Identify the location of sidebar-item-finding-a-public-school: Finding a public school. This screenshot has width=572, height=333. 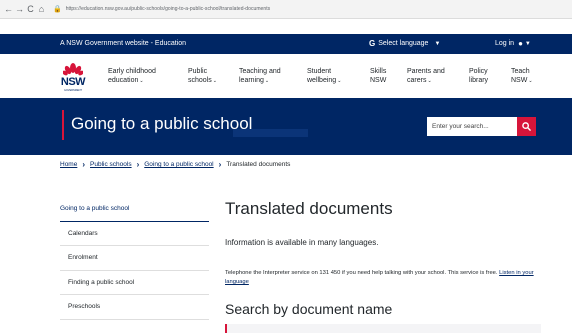
(134, 283).